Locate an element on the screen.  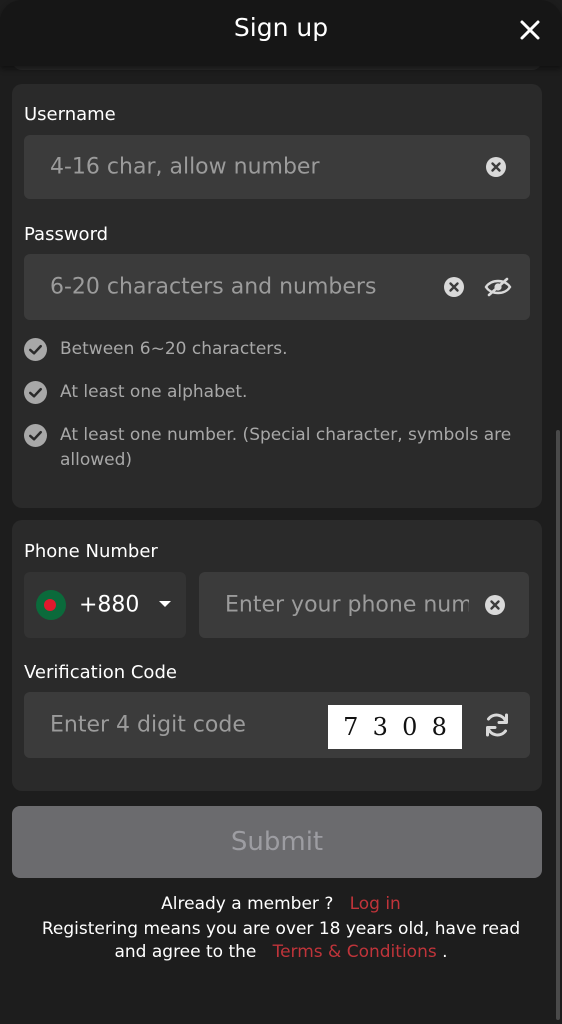
password-clear-button is located at coordinates (454, 287).